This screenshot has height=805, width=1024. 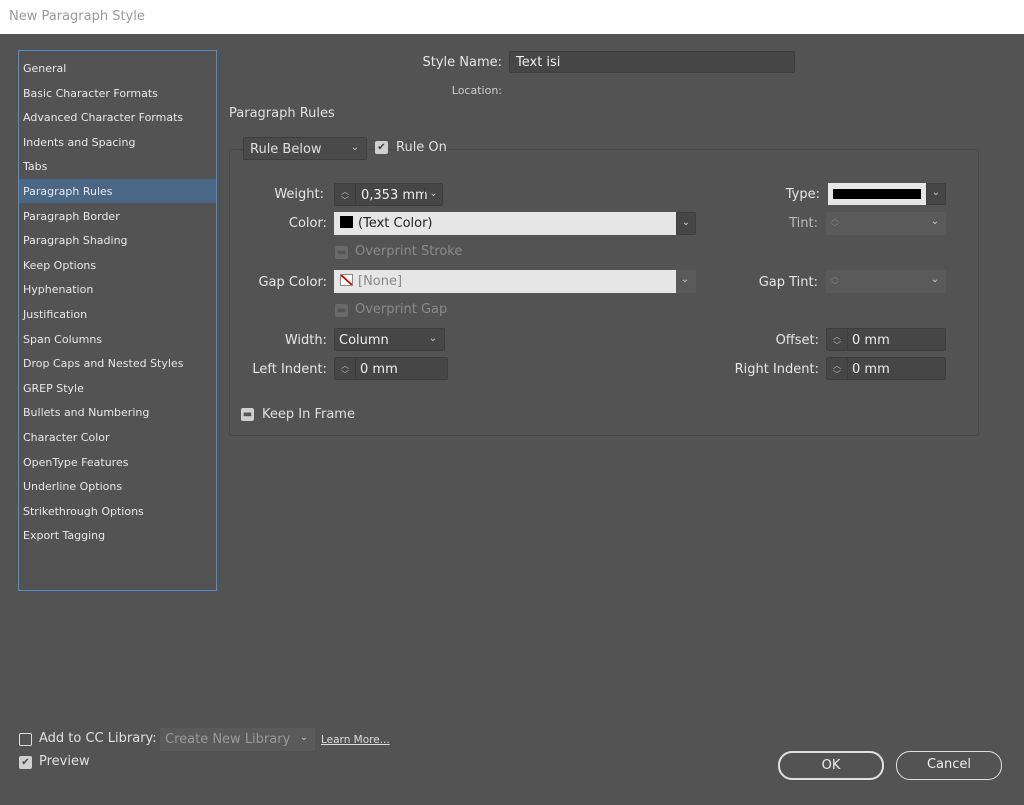 I want to click on sidebar-item-opentype-features: OpenType Features, so click(x=117, y=462).